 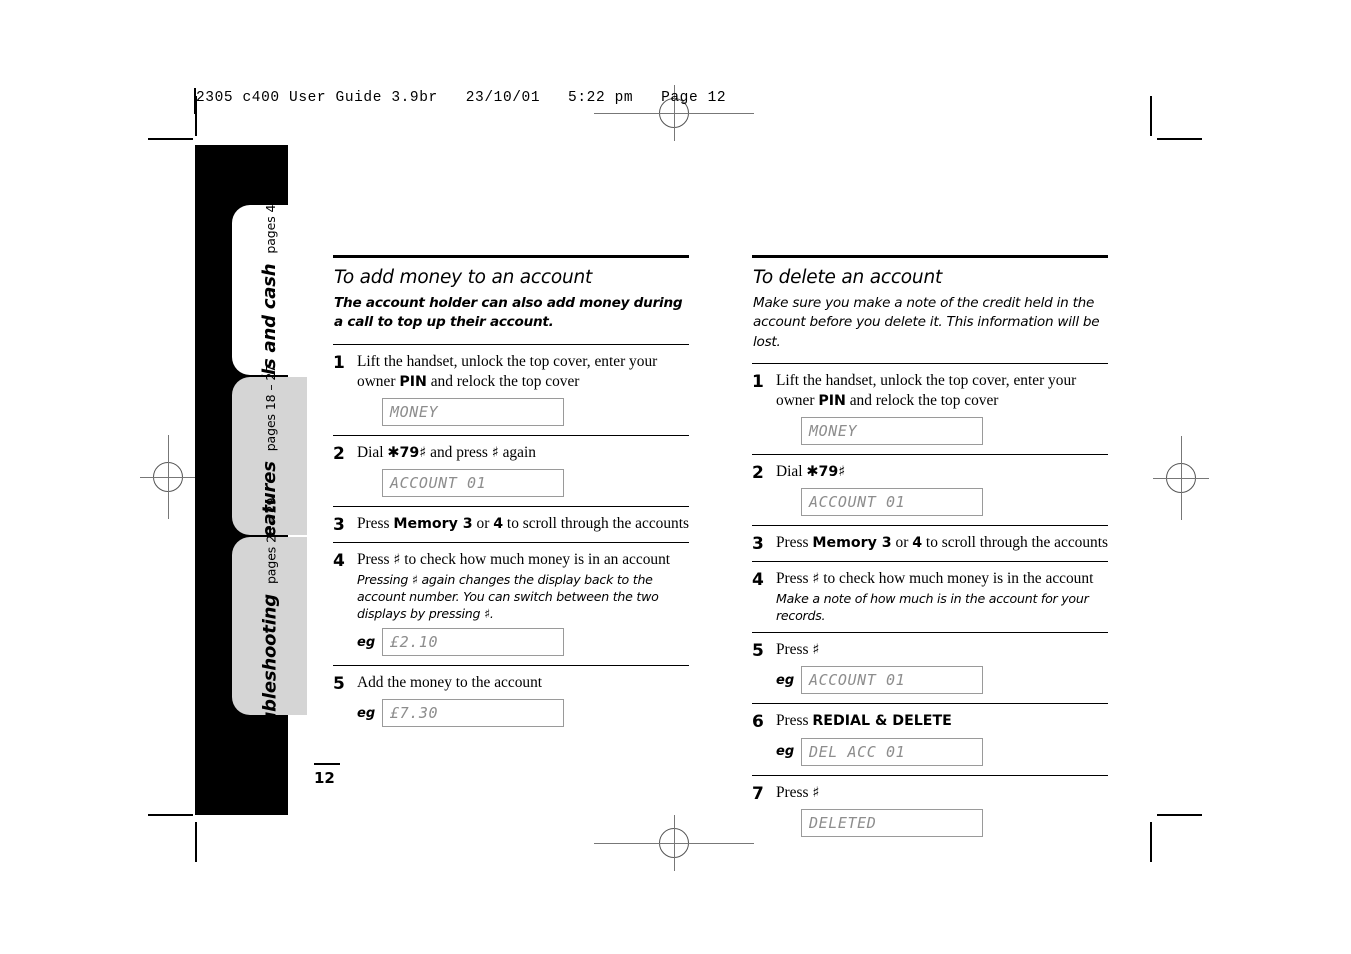 What do you see at coordinates (758, 722) in the screenshot?
I see `step-number: 6` at bounding box center [758, 722].